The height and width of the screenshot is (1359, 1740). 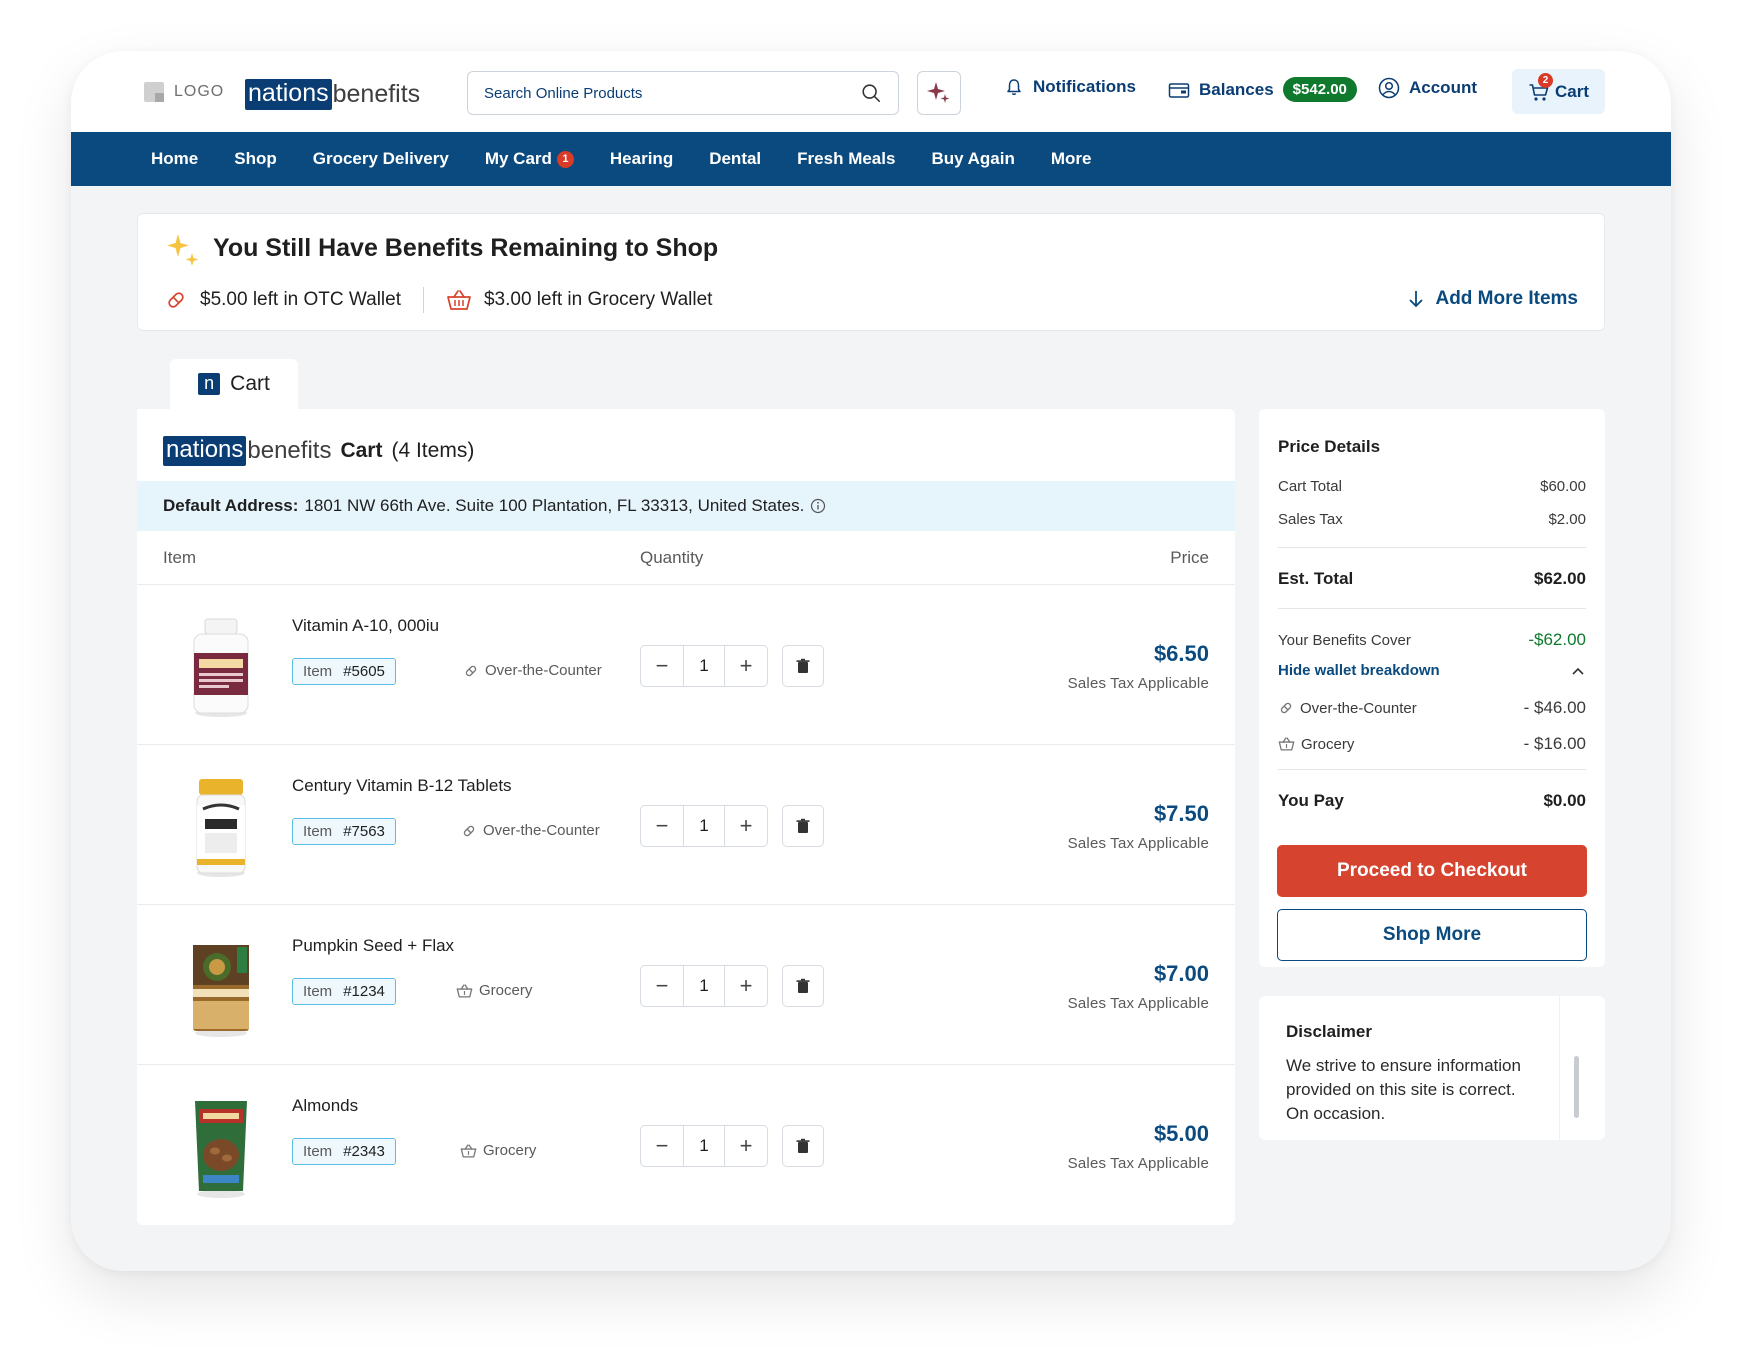 I want to click on sales-tax-note: Sales Tax Applicable, so click(x=1138, y=1163).